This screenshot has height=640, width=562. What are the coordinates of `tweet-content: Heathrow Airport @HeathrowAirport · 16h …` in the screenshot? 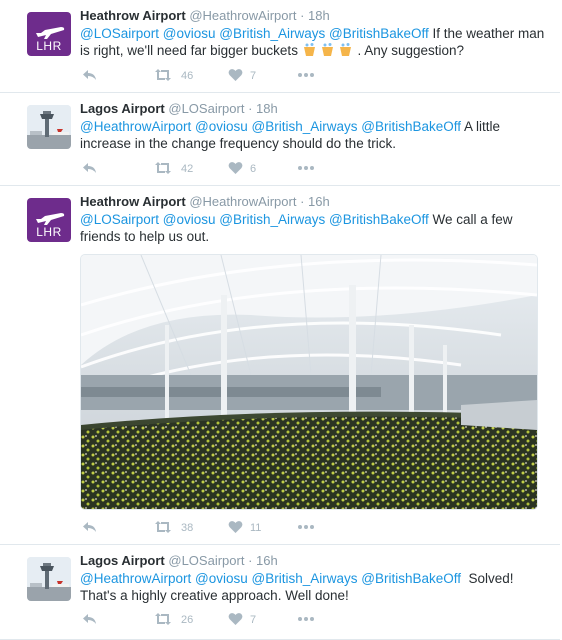 It's located at (315, 219).